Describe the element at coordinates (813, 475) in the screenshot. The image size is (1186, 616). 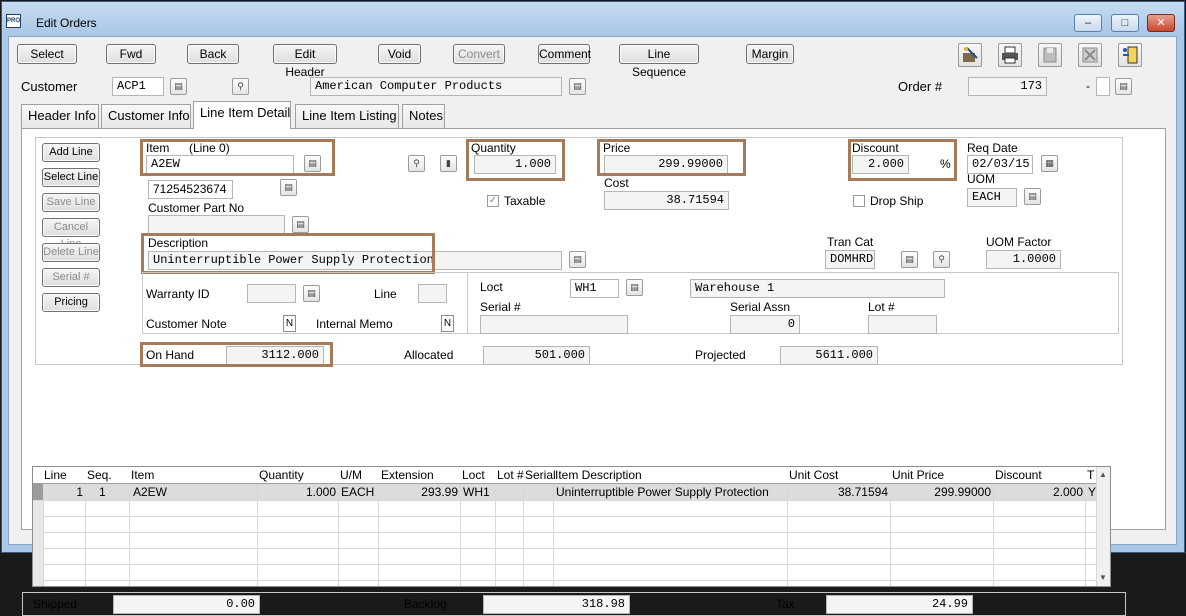
I see `grid-header-unit-cost: Unit Cost` at that location.